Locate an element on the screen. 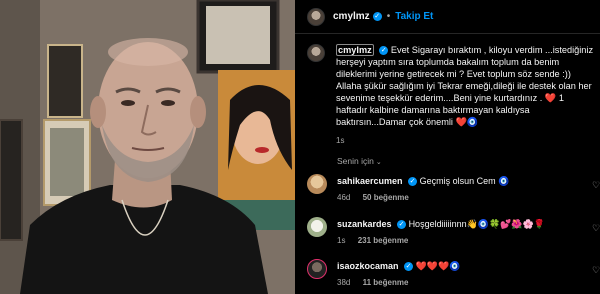 The image size is (600, 294). comment-likes: 11 beğenme is located at coordinates (386, 282).